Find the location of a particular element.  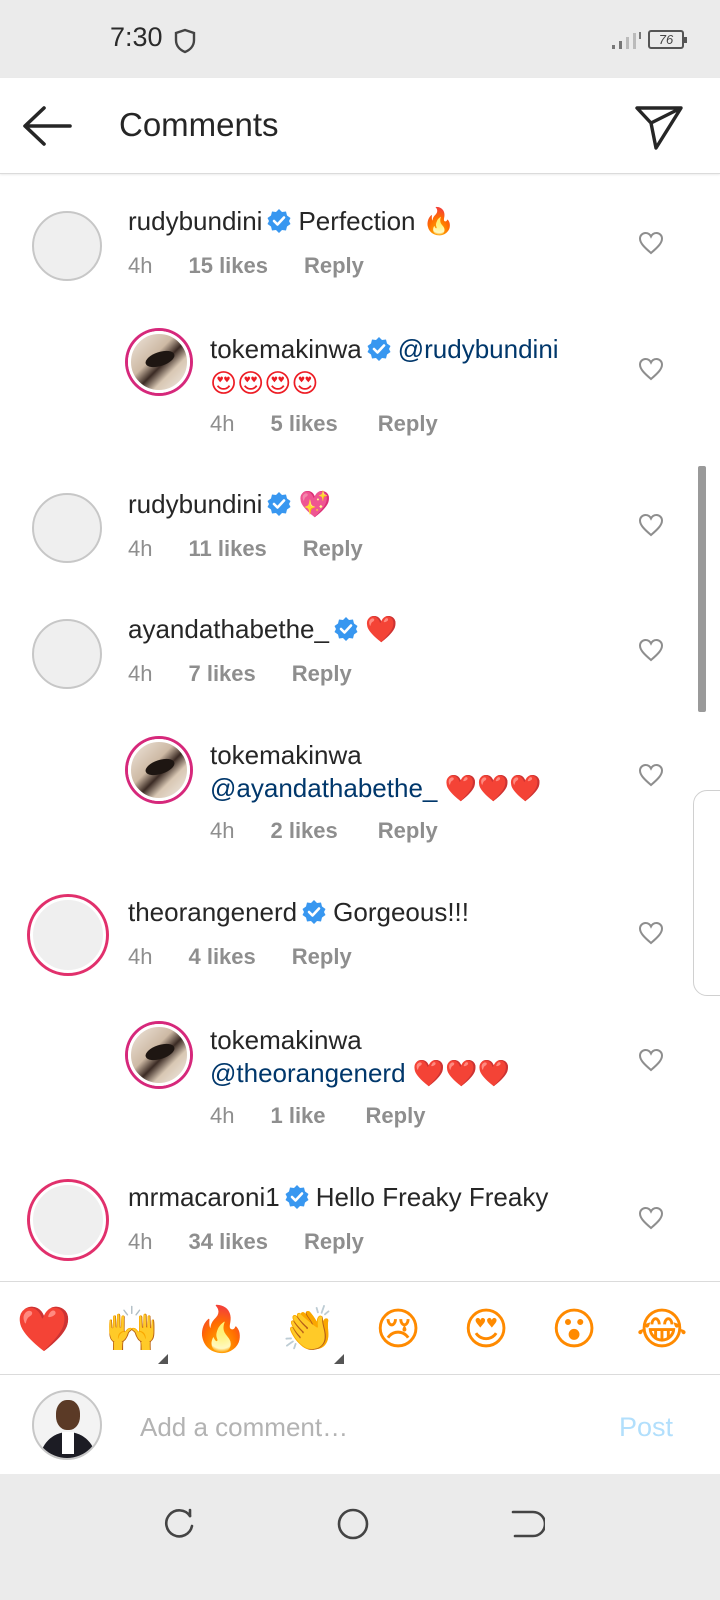

status-time: 7:30 is located at coordinates (136, 37).